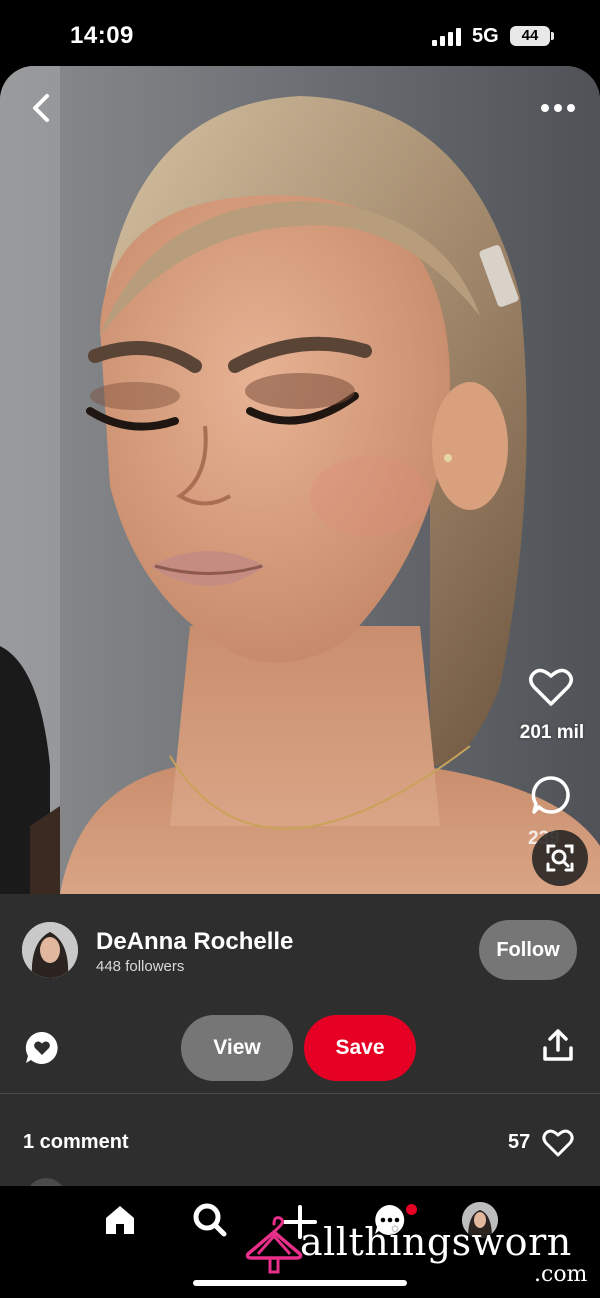 This screenshot has width=600, height=1298. I want to click on lens-search-icon, so click(560, 858).